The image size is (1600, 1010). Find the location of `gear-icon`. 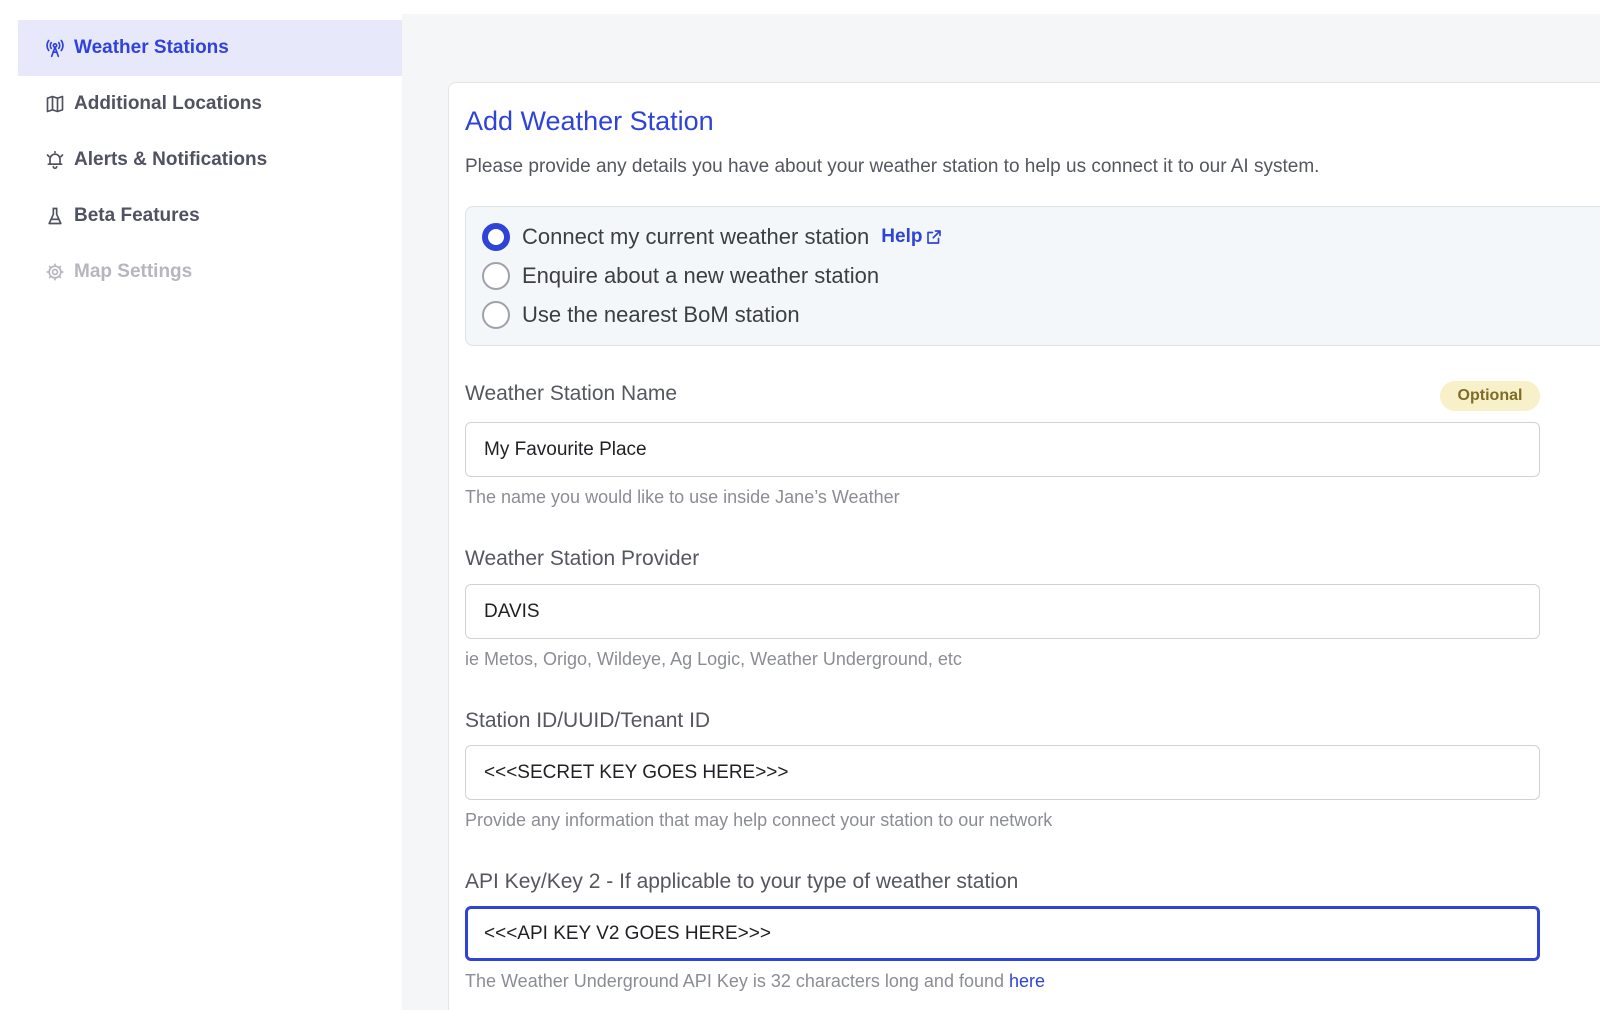

gear-icon is located at coordinates (55, 272).